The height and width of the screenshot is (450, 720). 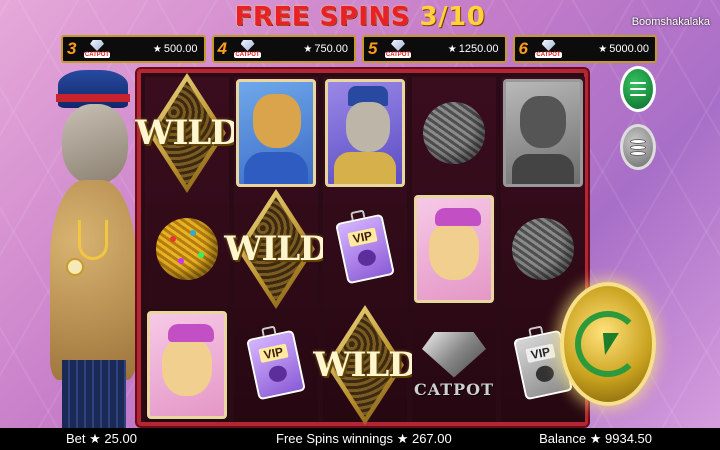 I want to click on mascot-pants, so click(x=94, y=395).